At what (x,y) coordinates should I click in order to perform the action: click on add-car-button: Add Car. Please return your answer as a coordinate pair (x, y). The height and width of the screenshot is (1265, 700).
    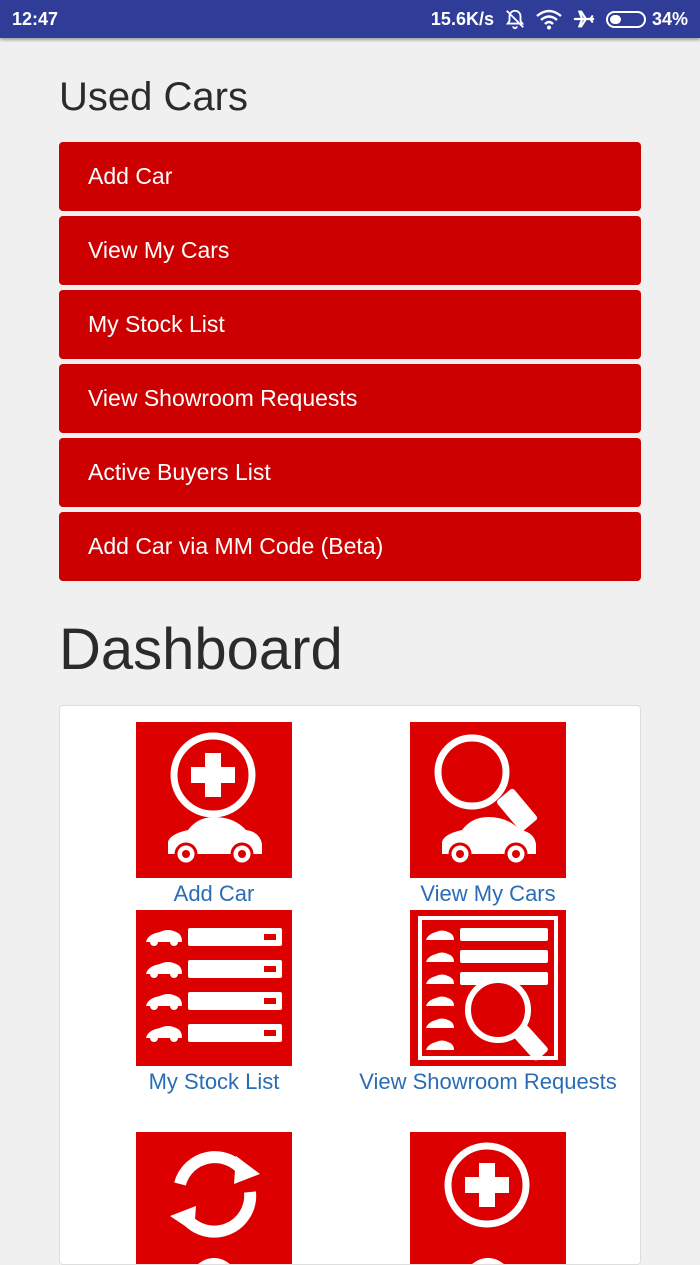
    Looking at the image, I should click on (350, 176).